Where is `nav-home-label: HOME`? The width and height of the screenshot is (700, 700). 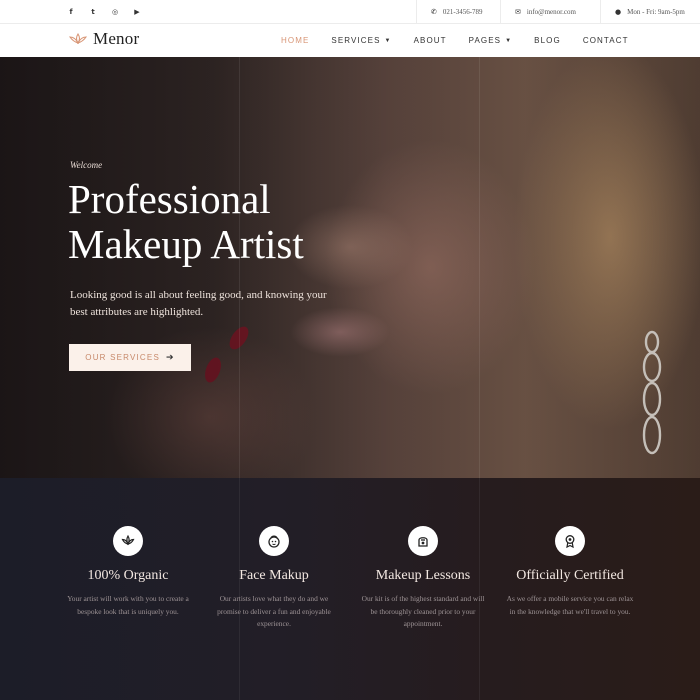 nav-home-label: HOME is located at coordinates (295, 40).